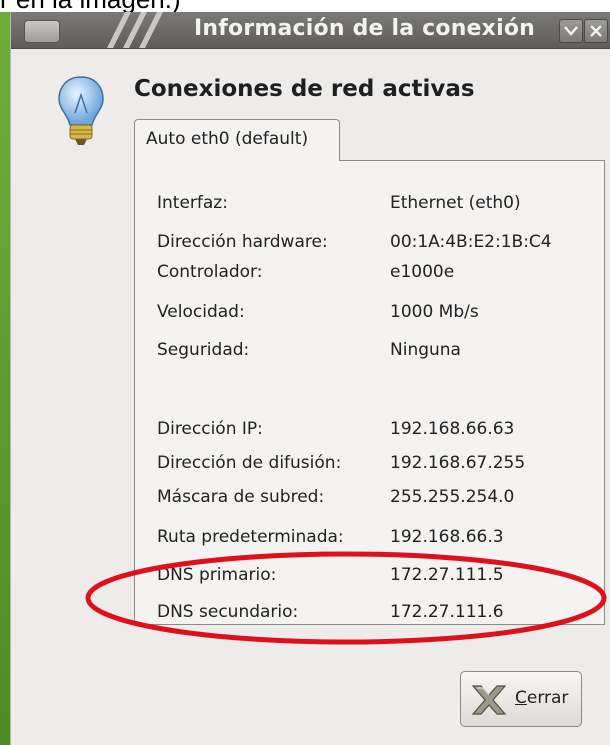 This screenshot has width=610, height=745. Describe the element at coordinates (42, 31) in the screenshot. I see `window-menu-icon` at that location.